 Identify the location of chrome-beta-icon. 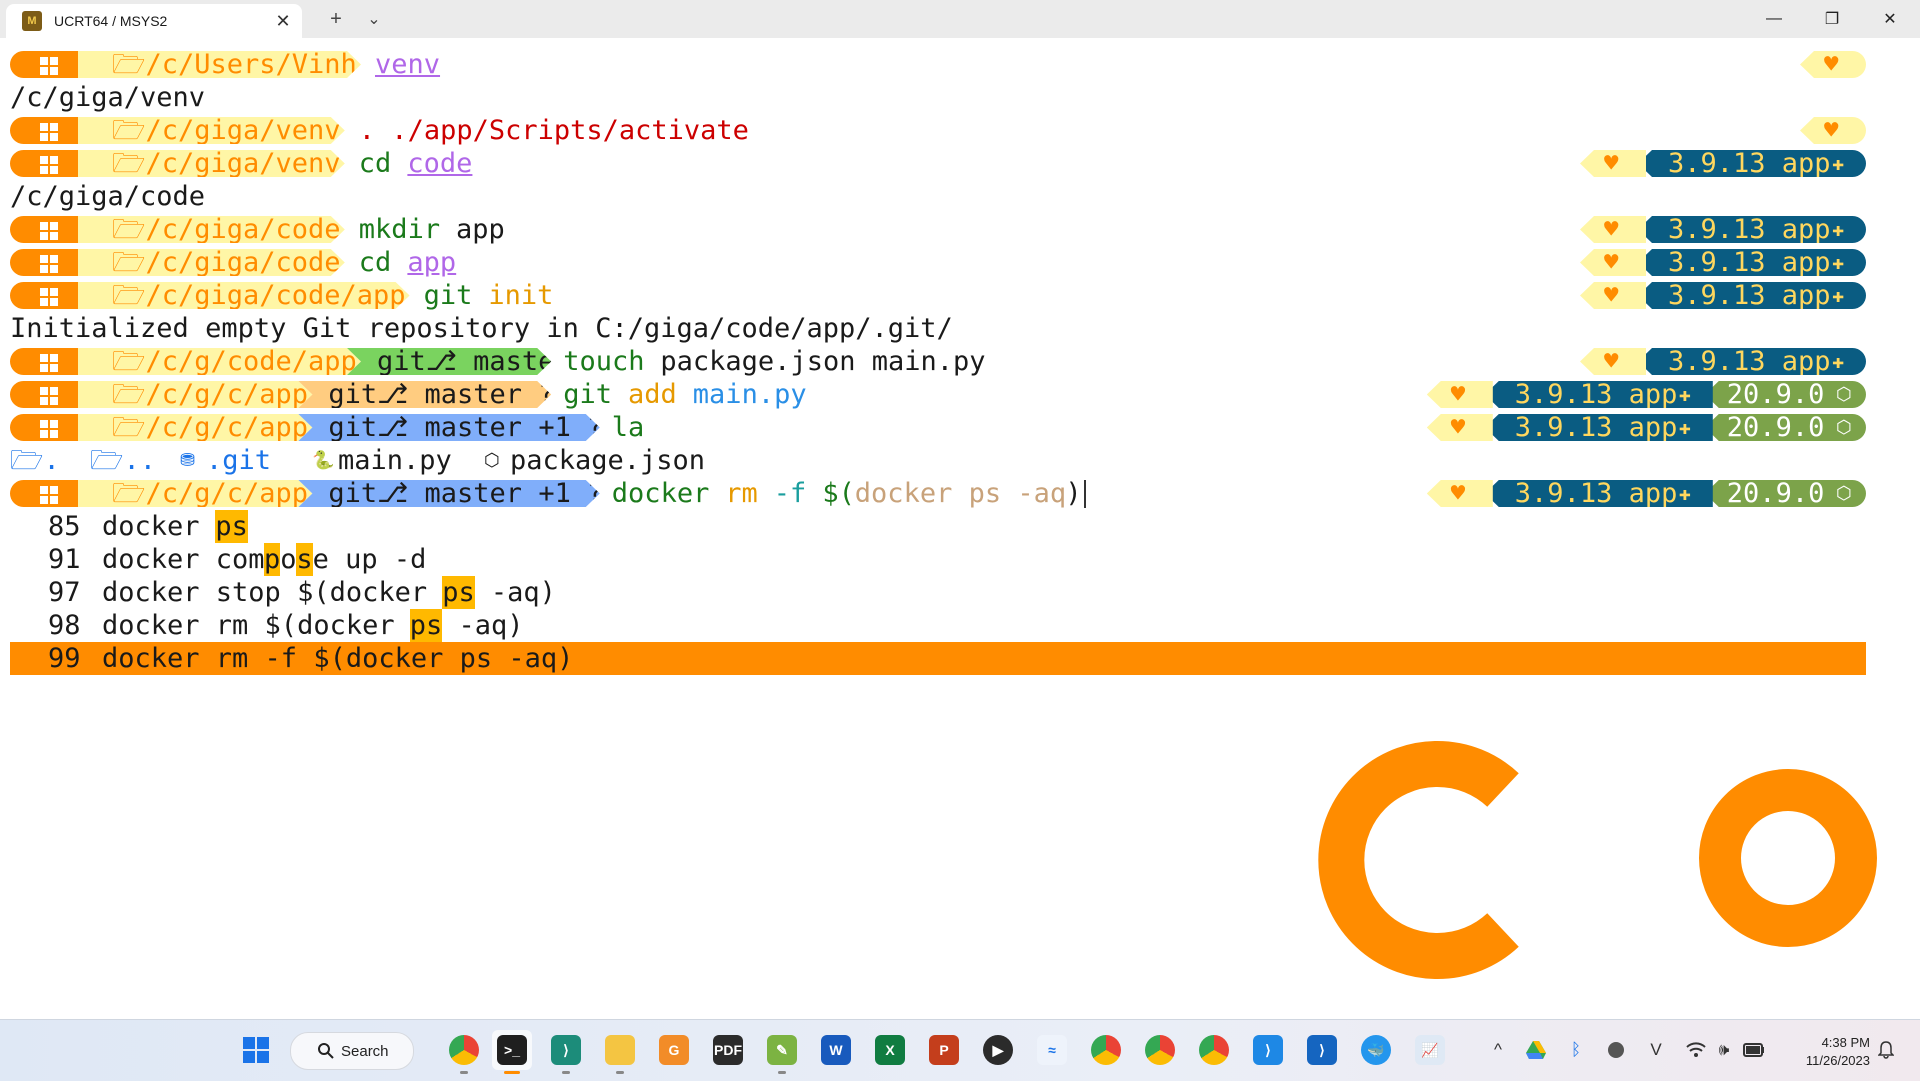
(1160, 1050).